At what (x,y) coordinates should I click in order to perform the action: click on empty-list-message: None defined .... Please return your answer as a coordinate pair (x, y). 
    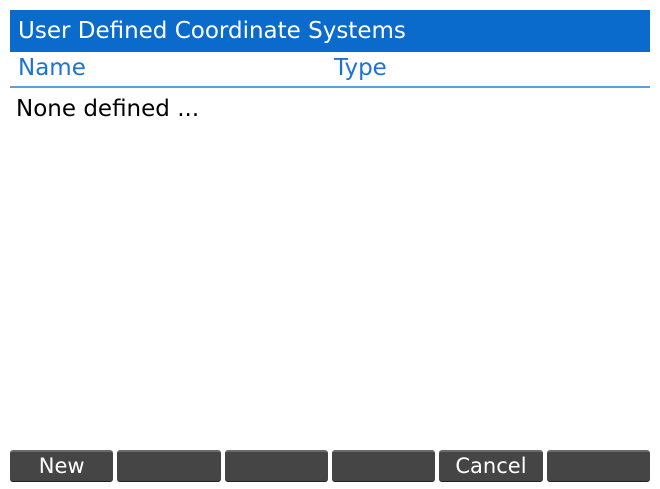
    Looking at the image, I should click on (108, 109).